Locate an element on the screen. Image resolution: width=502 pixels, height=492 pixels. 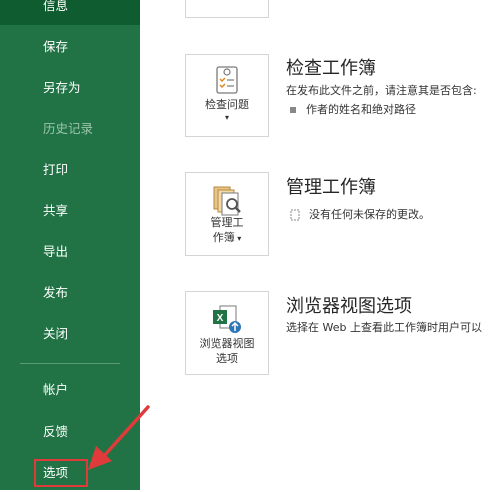
manage-workbook-label-2: 作簿 ▾ is located at coordinates (227, 237).